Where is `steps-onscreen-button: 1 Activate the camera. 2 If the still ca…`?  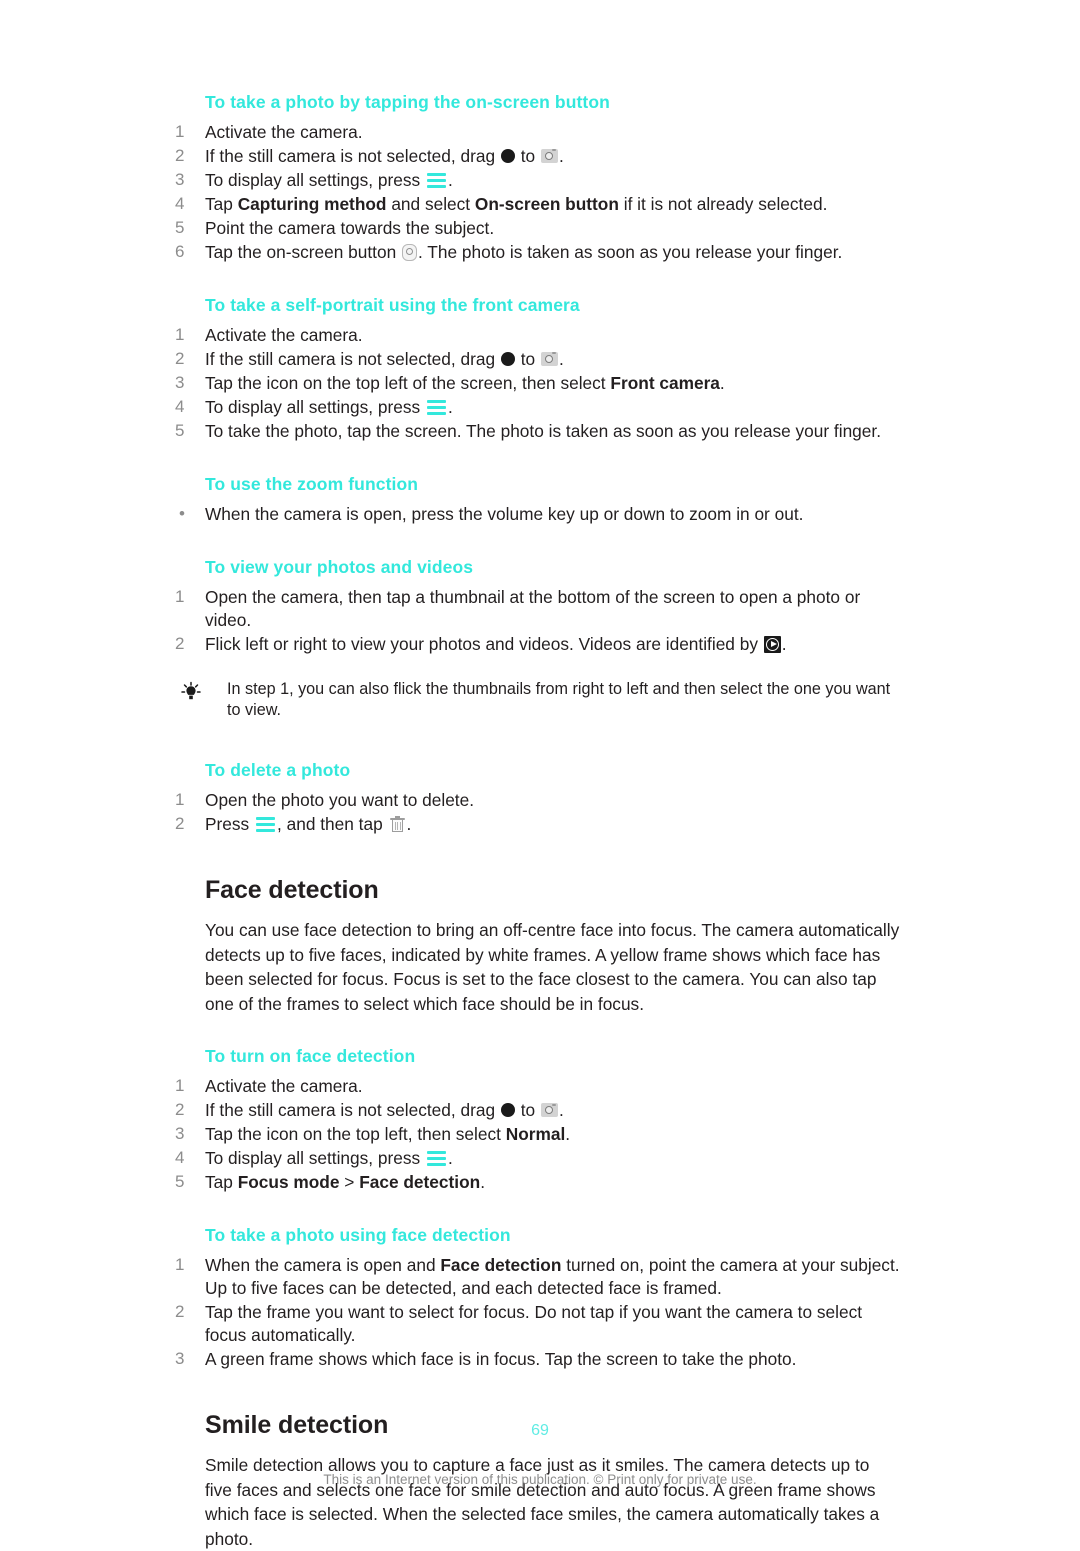 steps-onscreen-button: 1 Activate the camera. 2 If the still ca… is located at coordinates (537, 192).